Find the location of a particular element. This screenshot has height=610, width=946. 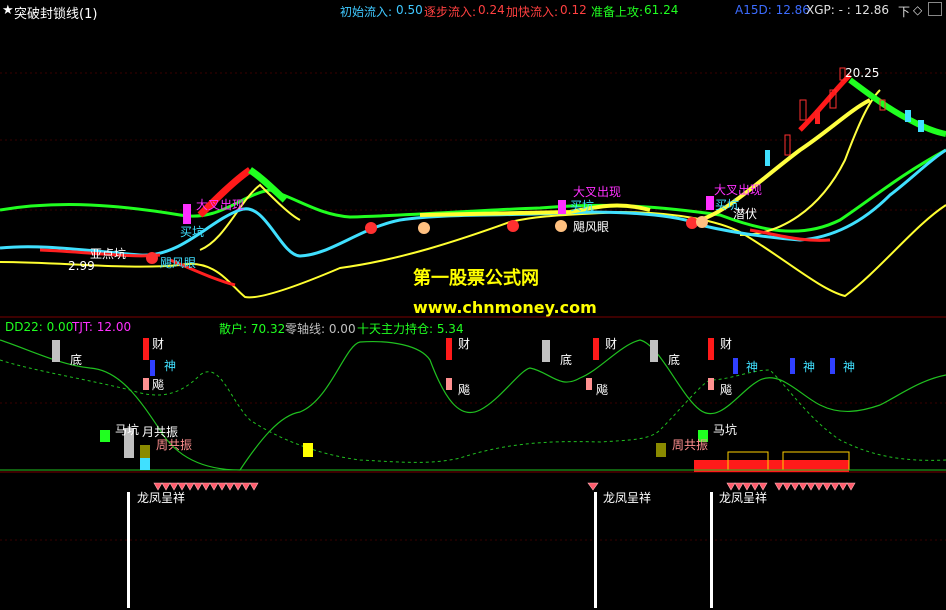

tjt-value: TJT: 12.00 is located at coordinates (102, 327).